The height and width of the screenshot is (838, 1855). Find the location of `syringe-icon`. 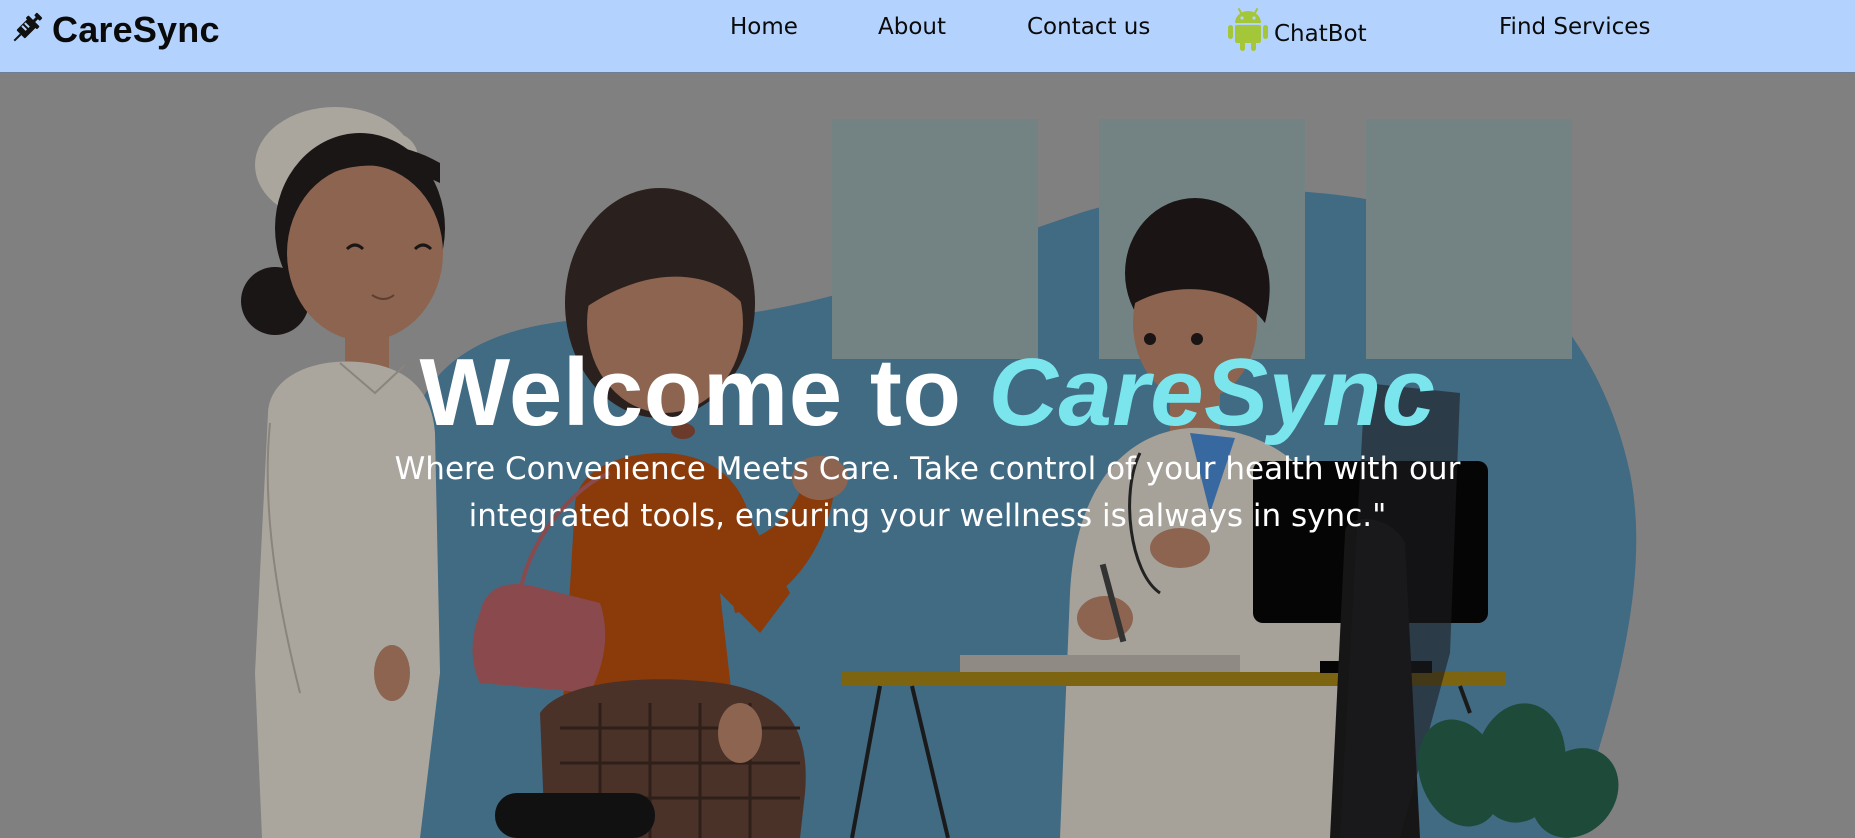

syringe-icon is located at coordinates (27, 30).